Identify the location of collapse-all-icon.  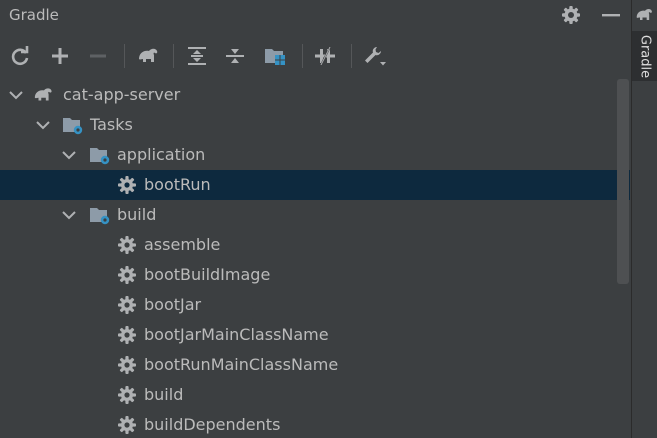
(235, 56).